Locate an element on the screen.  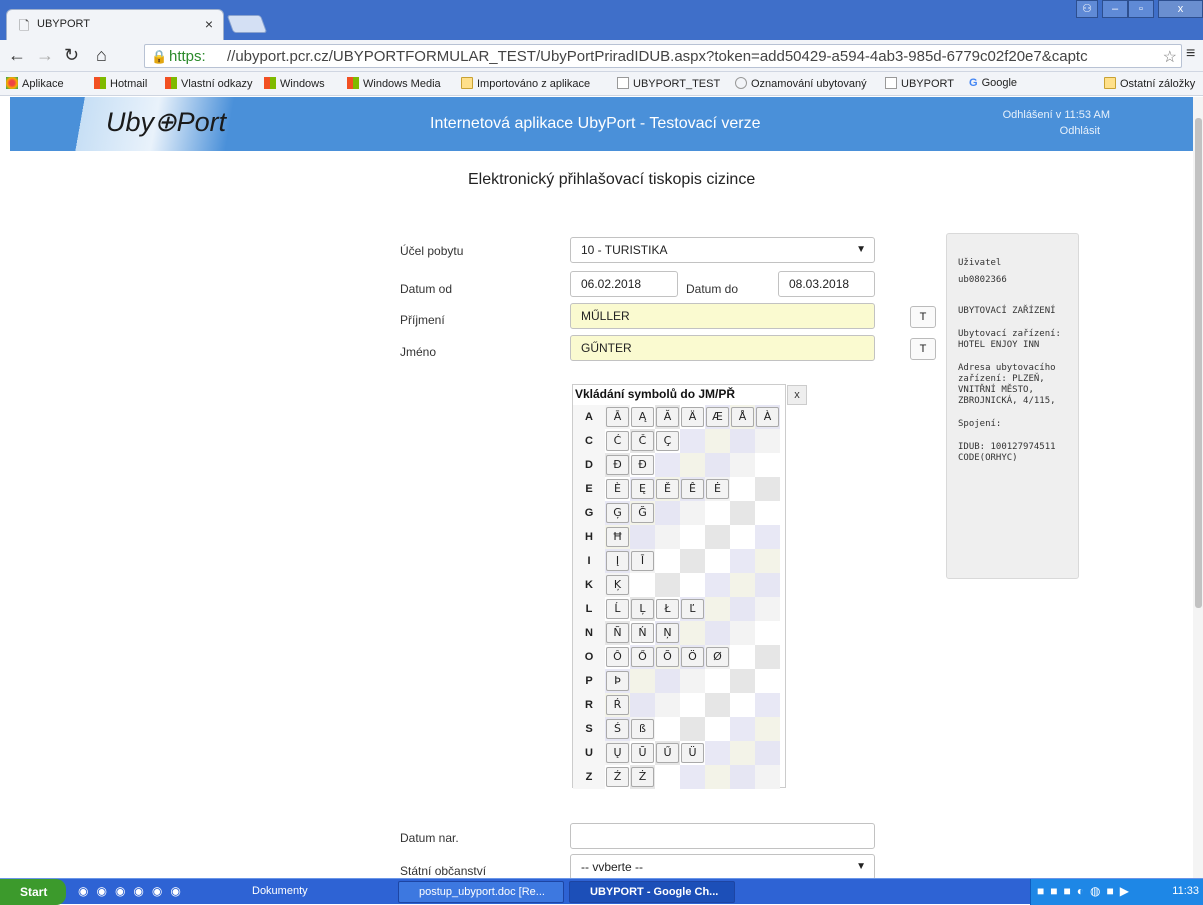
logout-link: Odhlásit is located at coordinates (1035, 131).